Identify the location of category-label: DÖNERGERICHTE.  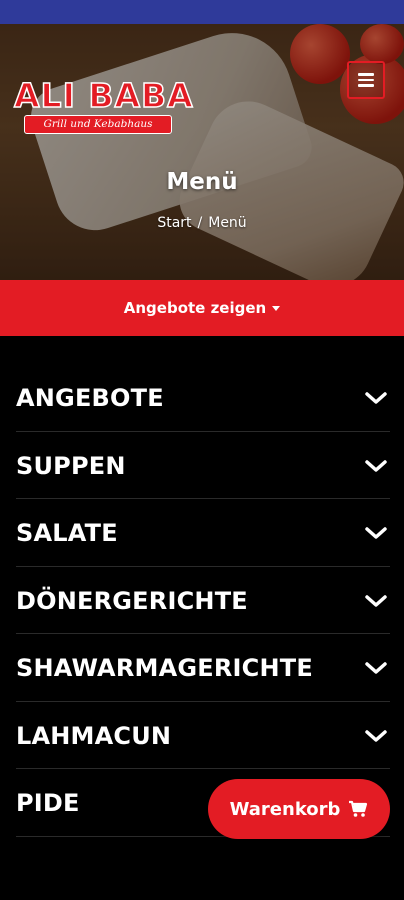
(132, 600).